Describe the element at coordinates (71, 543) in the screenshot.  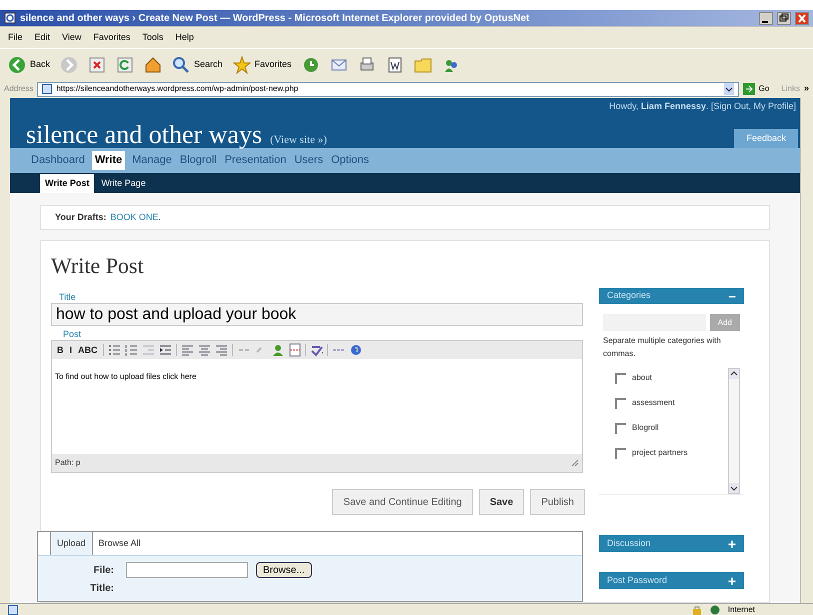
I see `upload-tab: Upload` at that location.